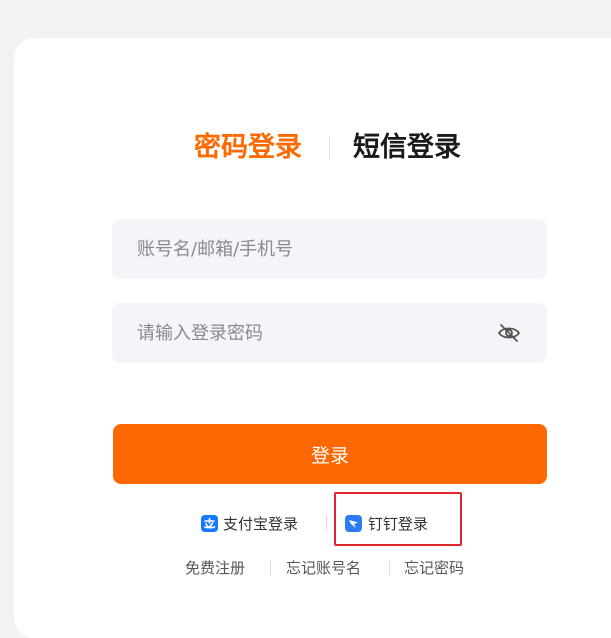  I want to click on login-tabs: 密码登录 短信登录, so click(305, 148).